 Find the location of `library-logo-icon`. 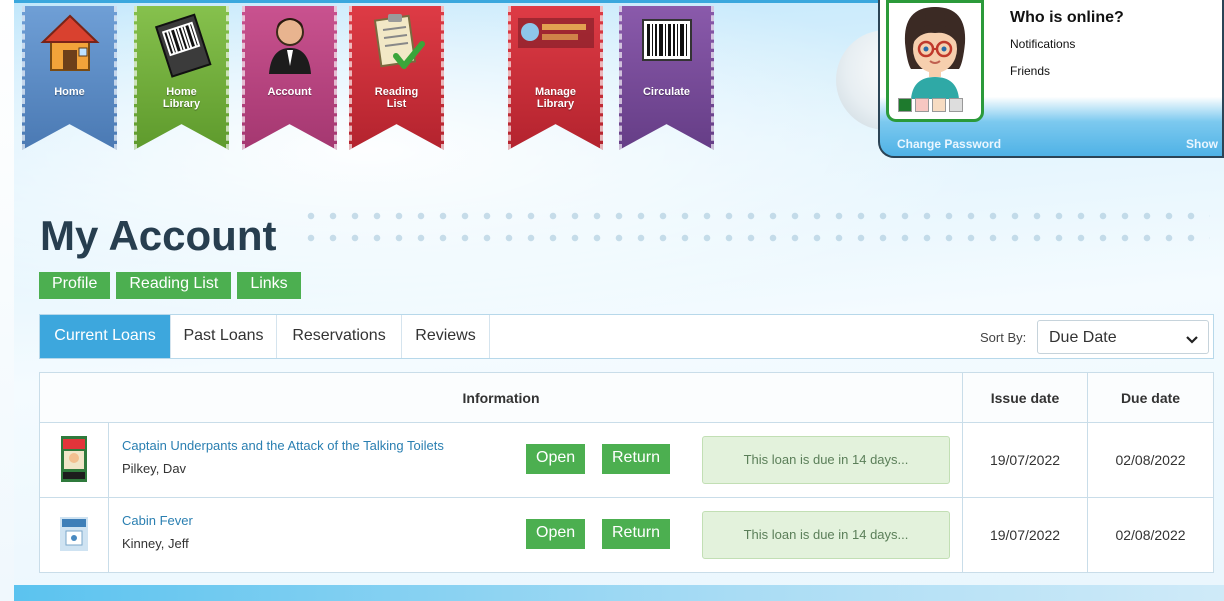

library-logo-icon is located at coordinates (556, 34).